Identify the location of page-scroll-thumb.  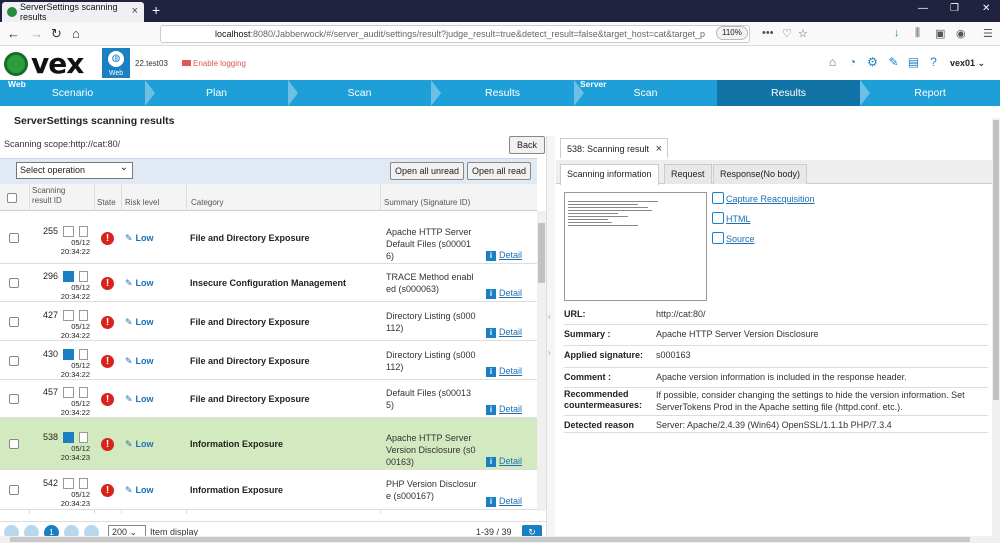
(996, 260).